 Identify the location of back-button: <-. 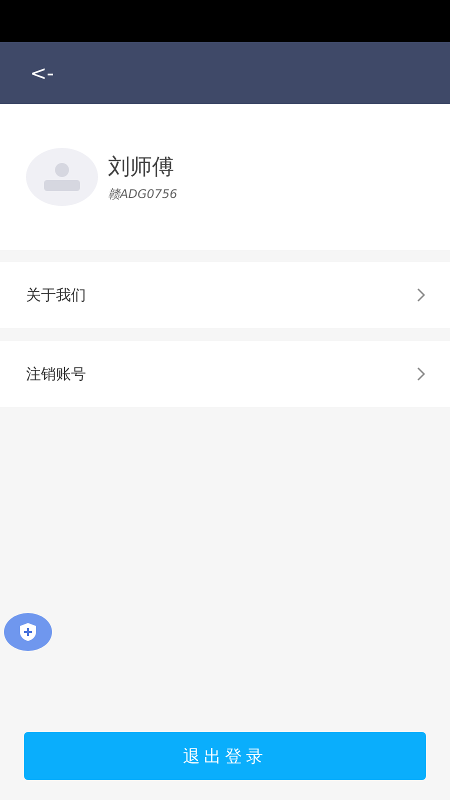
(42, 73).